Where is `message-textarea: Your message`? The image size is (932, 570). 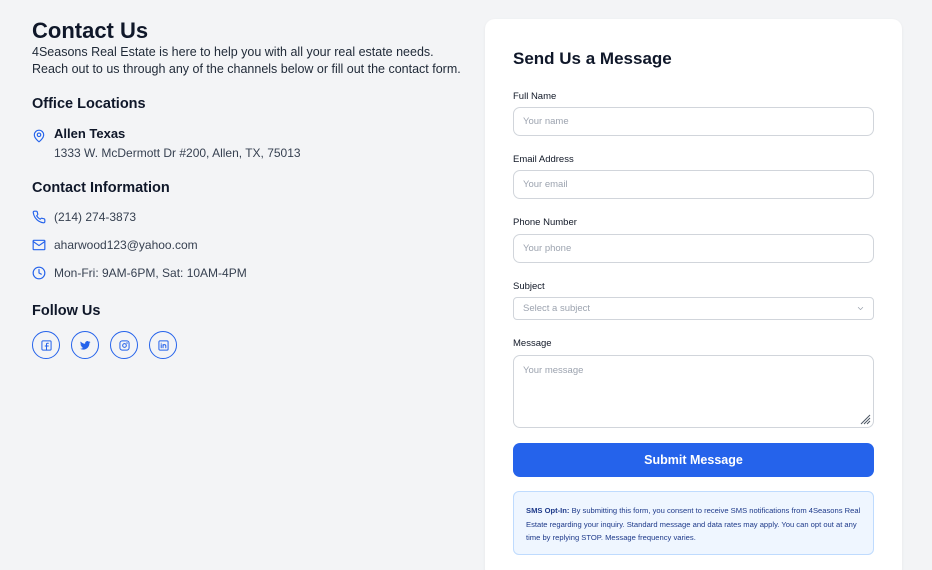
message-textarea: Your message is located at coordinates (693, 391).